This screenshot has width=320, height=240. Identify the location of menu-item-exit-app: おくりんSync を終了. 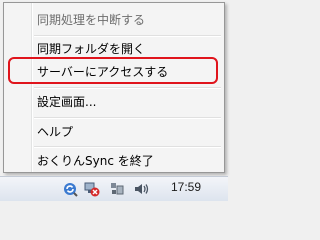
(95, 161).